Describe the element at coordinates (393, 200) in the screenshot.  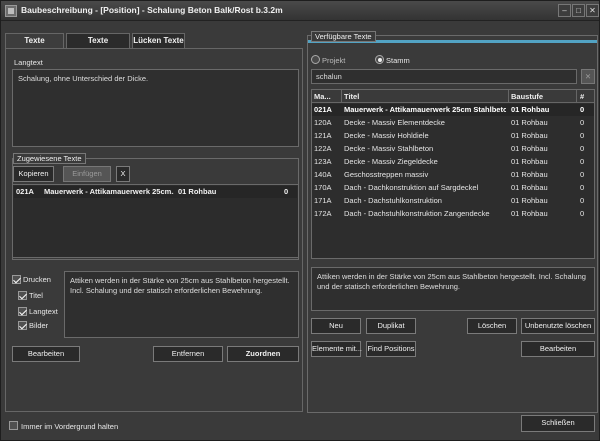
I see `row-title: Dach - Dachstuhlkonstruktion` at that location.